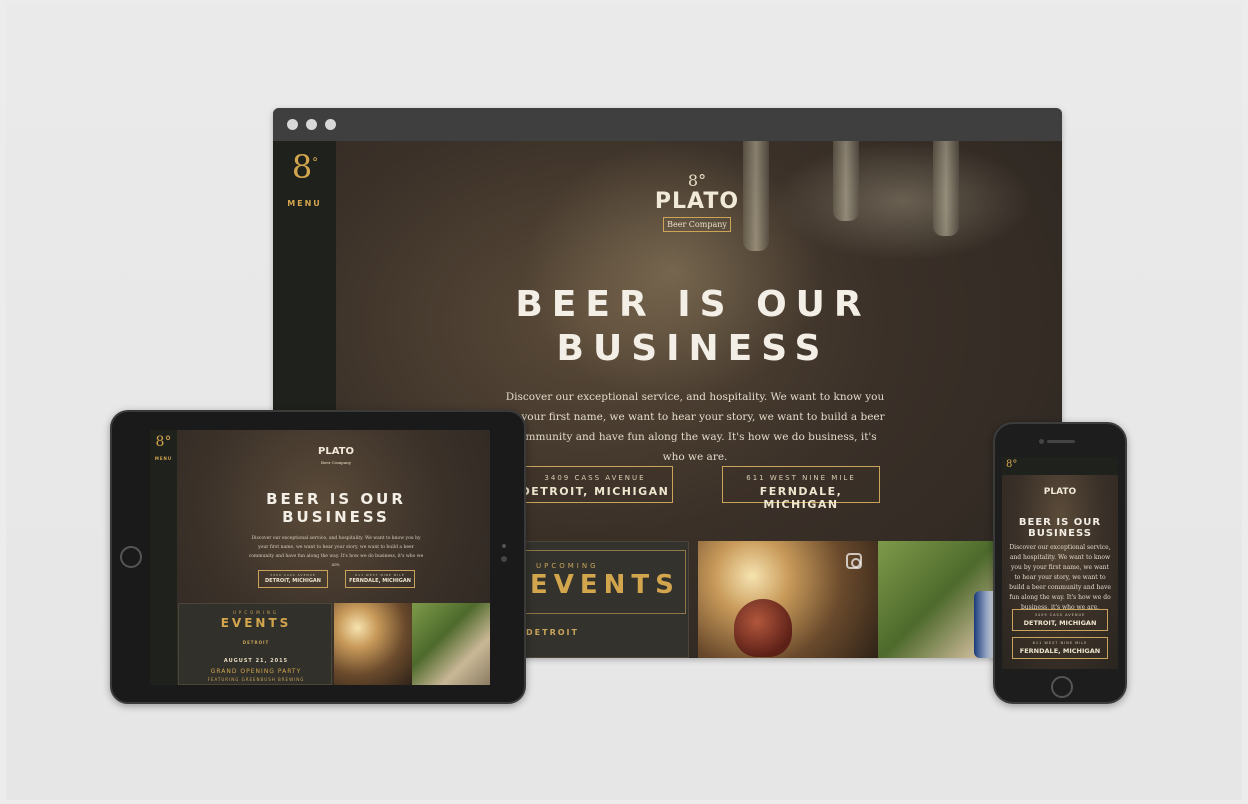  Describe the element at coordinates (292, 124) in the screenshot. I see `window-dot-close` at that location.